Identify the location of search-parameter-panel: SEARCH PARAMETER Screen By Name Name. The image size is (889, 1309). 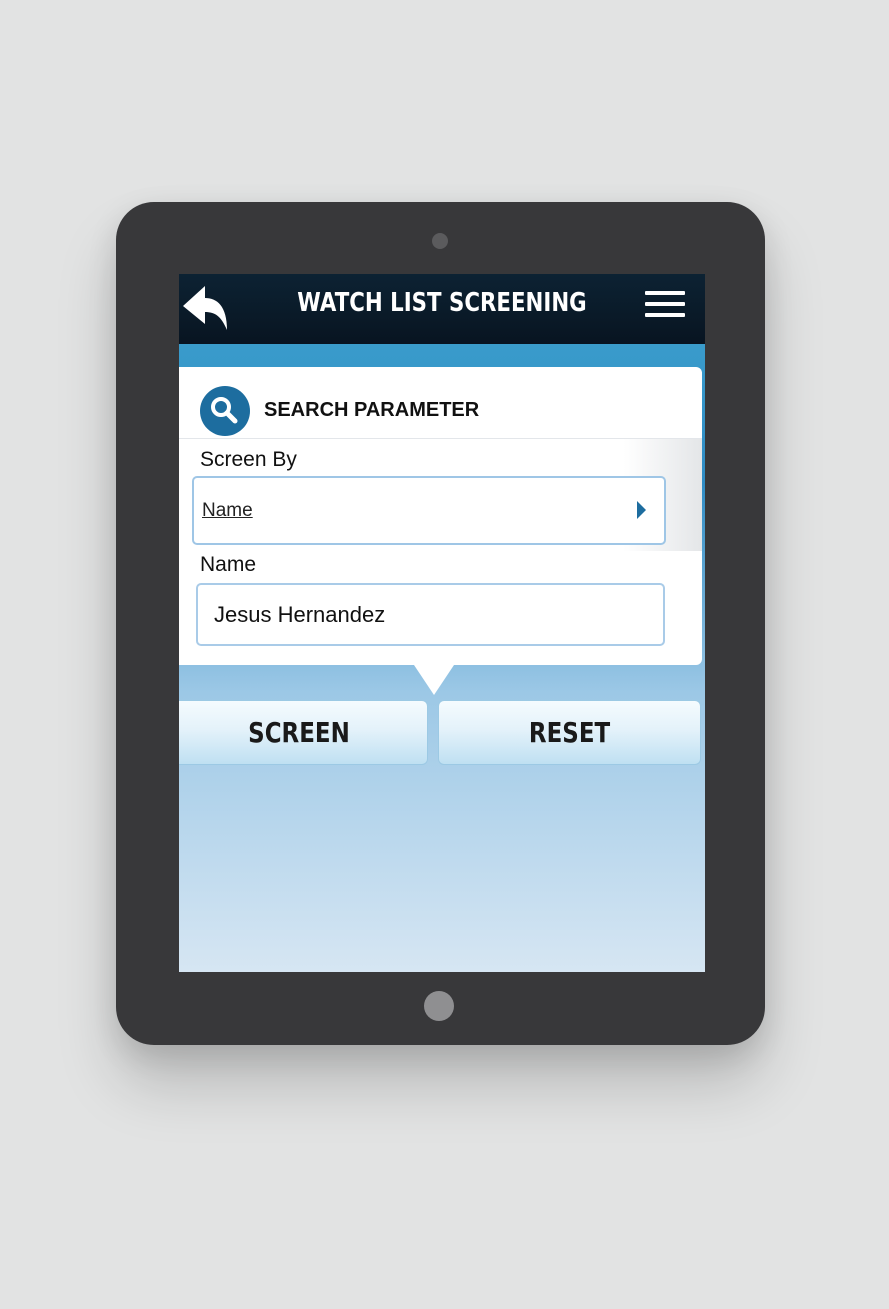
(440, 516).